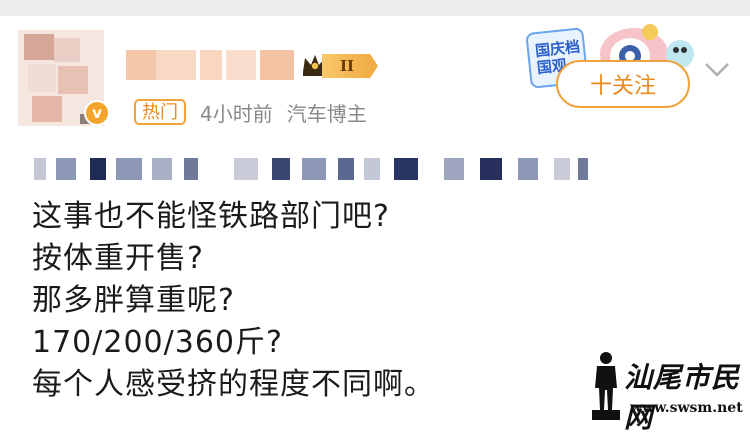  I want to click on chevron-down-icon, so click(717, 70).